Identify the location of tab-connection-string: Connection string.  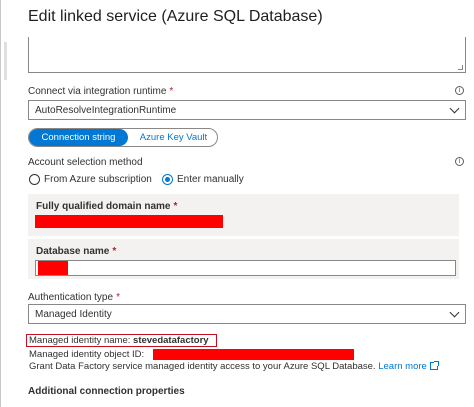
(78, 137).